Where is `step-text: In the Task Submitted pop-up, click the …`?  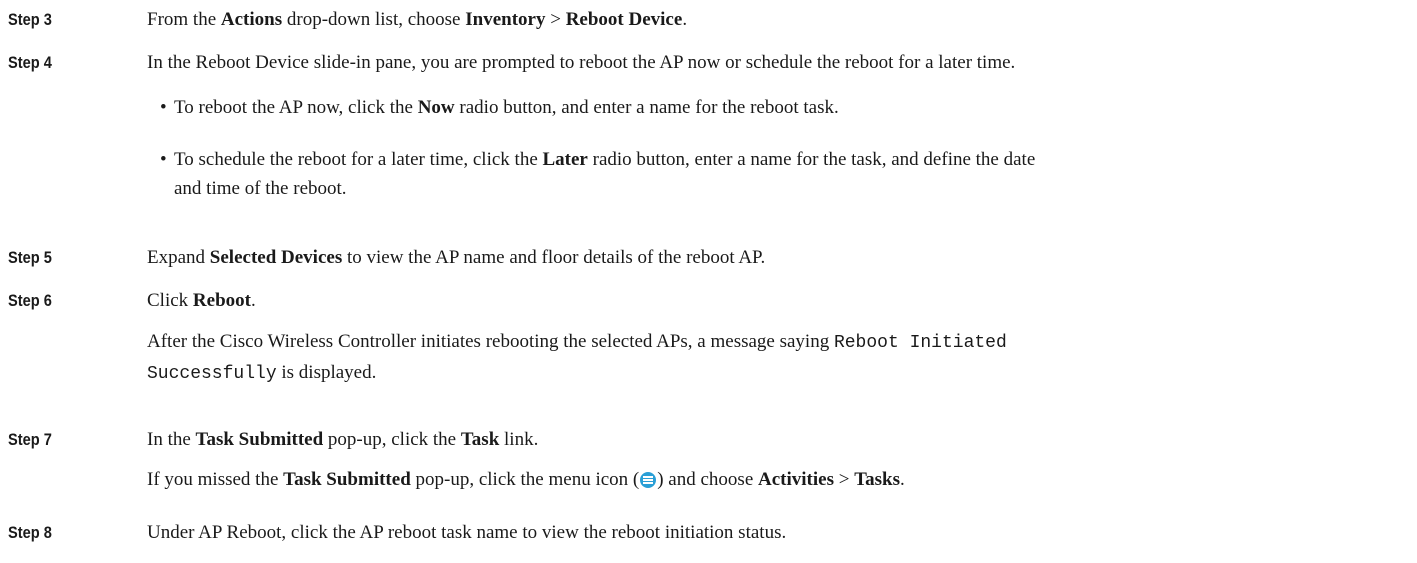
step-text: In the Task Submitted pop-up, click the … is located at coordinates (343, 439).